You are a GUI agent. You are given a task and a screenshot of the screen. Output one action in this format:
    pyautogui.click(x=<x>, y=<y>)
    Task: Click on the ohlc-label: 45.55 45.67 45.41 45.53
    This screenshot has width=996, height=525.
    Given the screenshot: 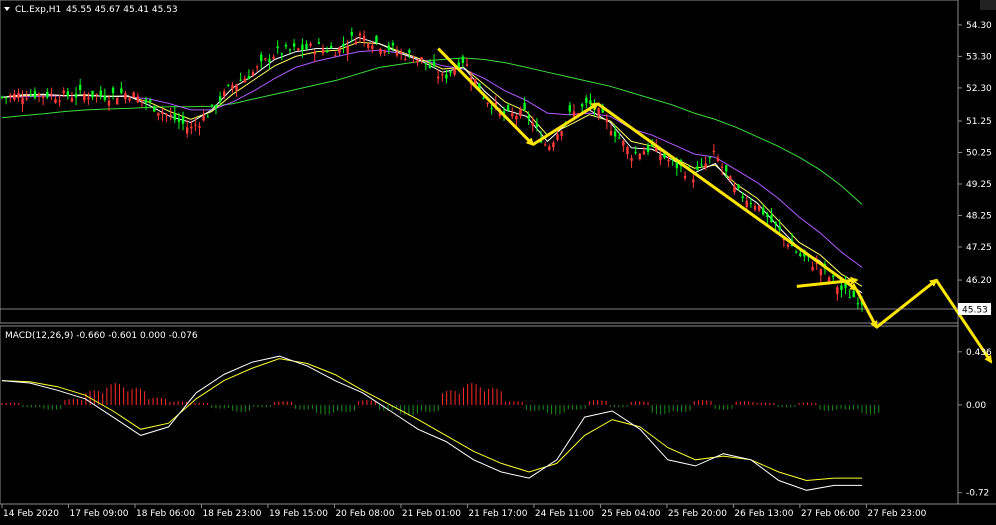 What is the action you would take?
    pyautogui.click(x=122, y=10)
    